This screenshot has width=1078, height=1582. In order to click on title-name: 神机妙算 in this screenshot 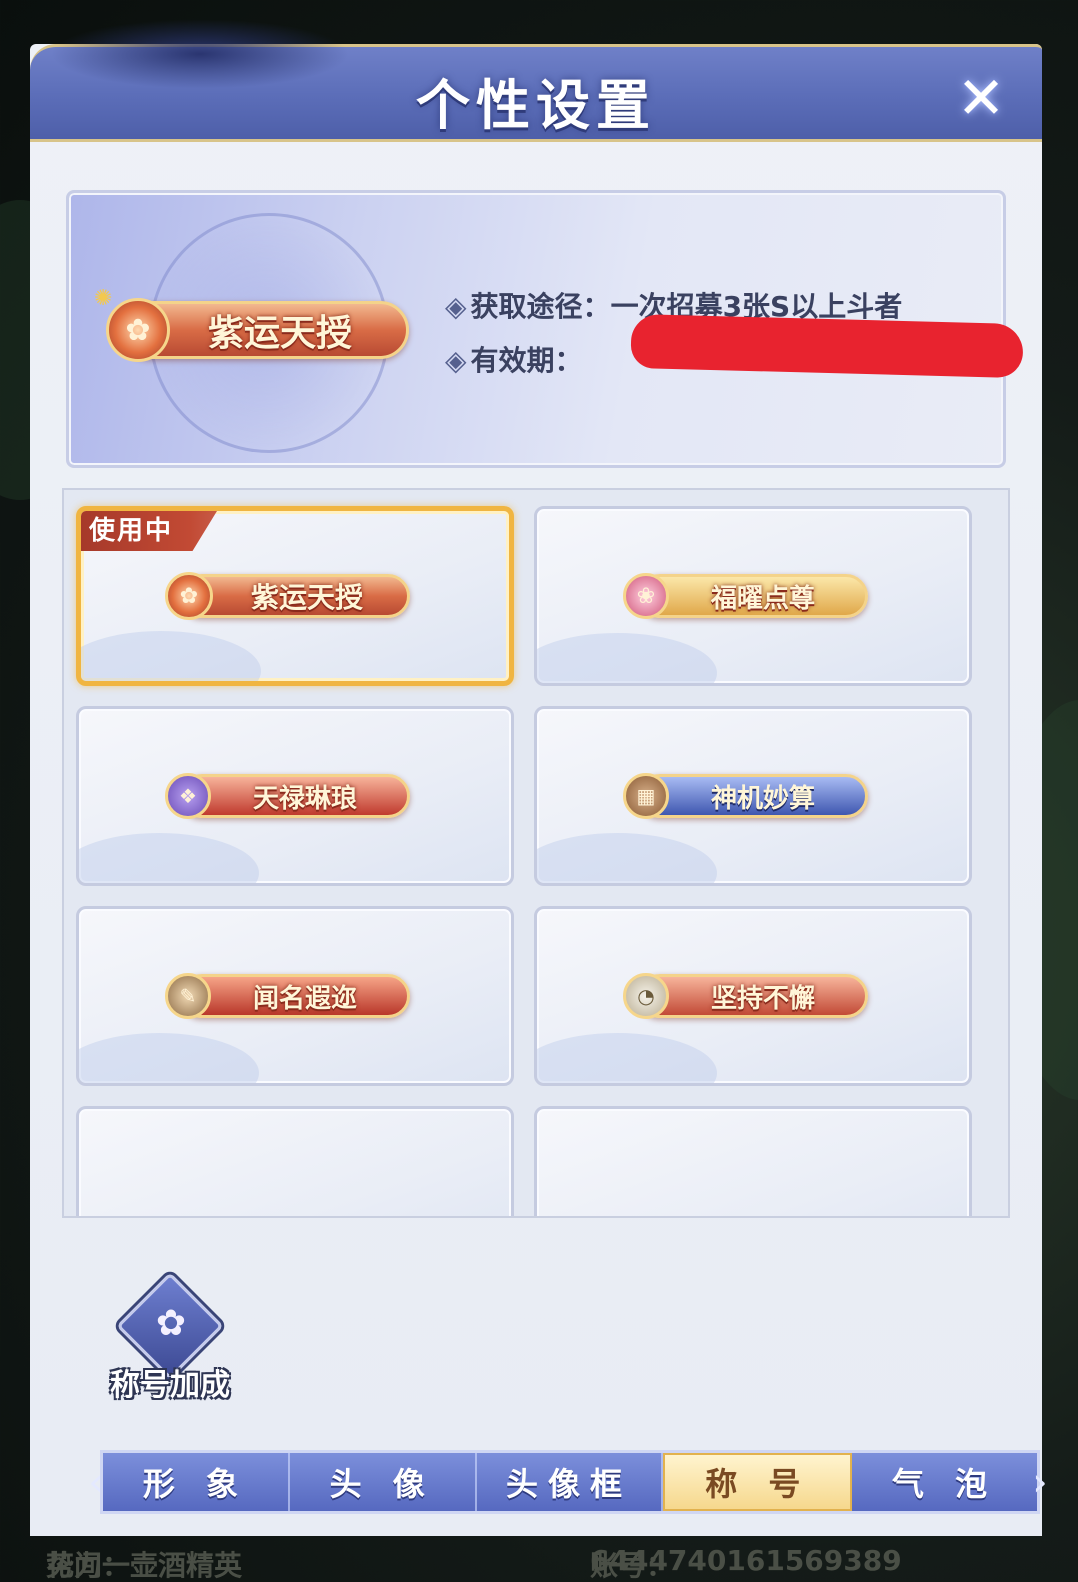, I will do `click(762, 798)`.